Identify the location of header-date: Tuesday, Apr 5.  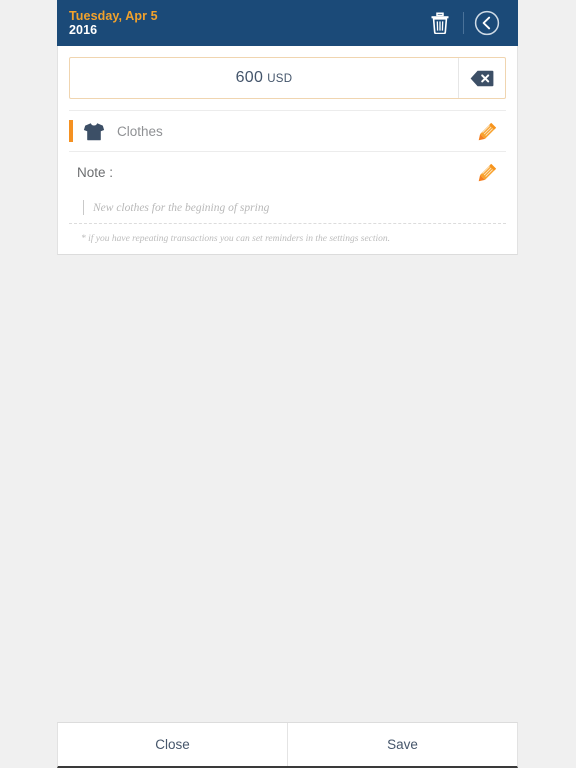
(113, 16).